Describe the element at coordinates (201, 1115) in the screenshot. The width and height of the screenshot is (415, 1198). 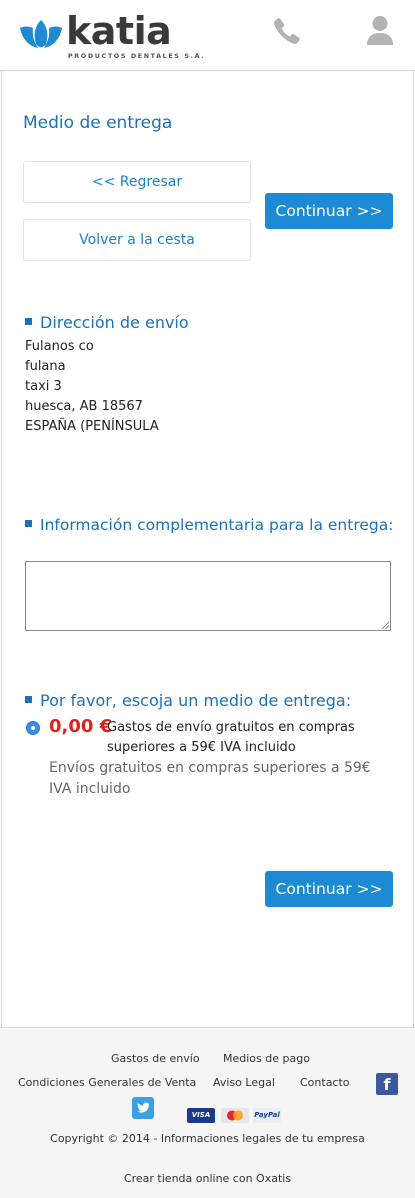
I see `visa-icon: VISA` at that location.